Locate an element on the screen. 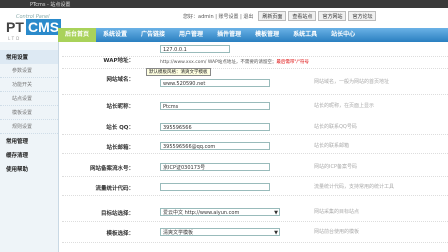  target-site-value: 爱云中文 http://www.aiyun.com is located at coordinates (201, 213).